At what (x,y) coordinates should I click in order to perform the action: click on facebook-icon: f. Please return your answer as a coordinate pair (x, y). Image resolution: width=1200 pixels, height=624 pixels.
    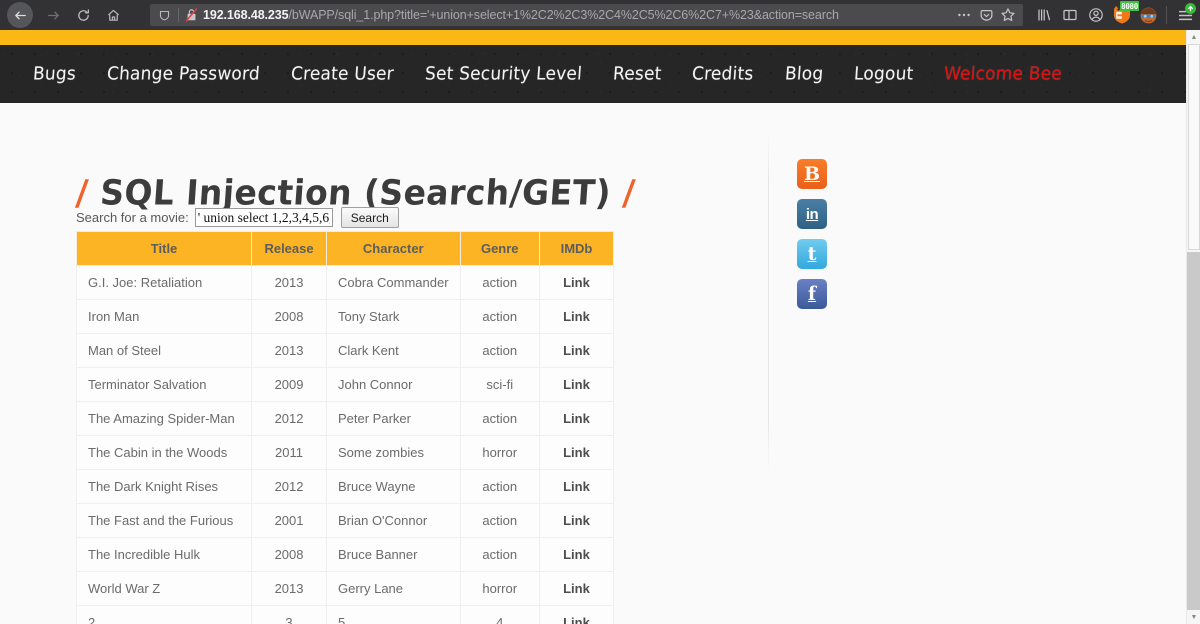
    Looking at the image, I should click on (812, 294).